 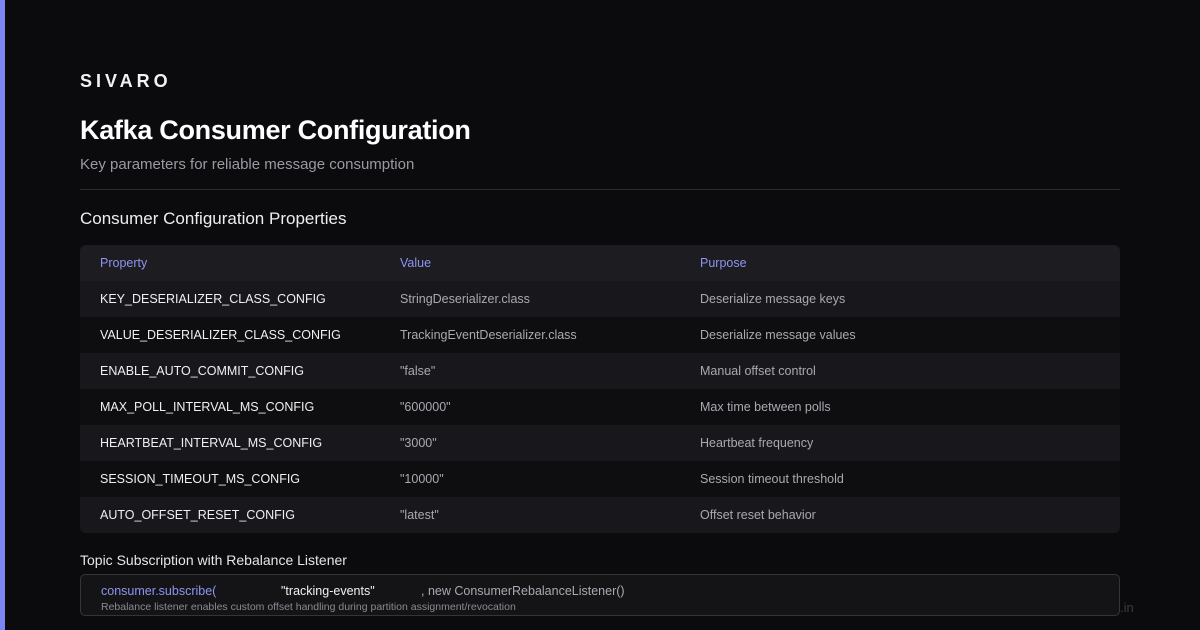 What do you see at coordinates (488, 335) in the screenshot?
I see `value-cell: TrackingEventDeserializer.class` at bounding box center [488, 335].